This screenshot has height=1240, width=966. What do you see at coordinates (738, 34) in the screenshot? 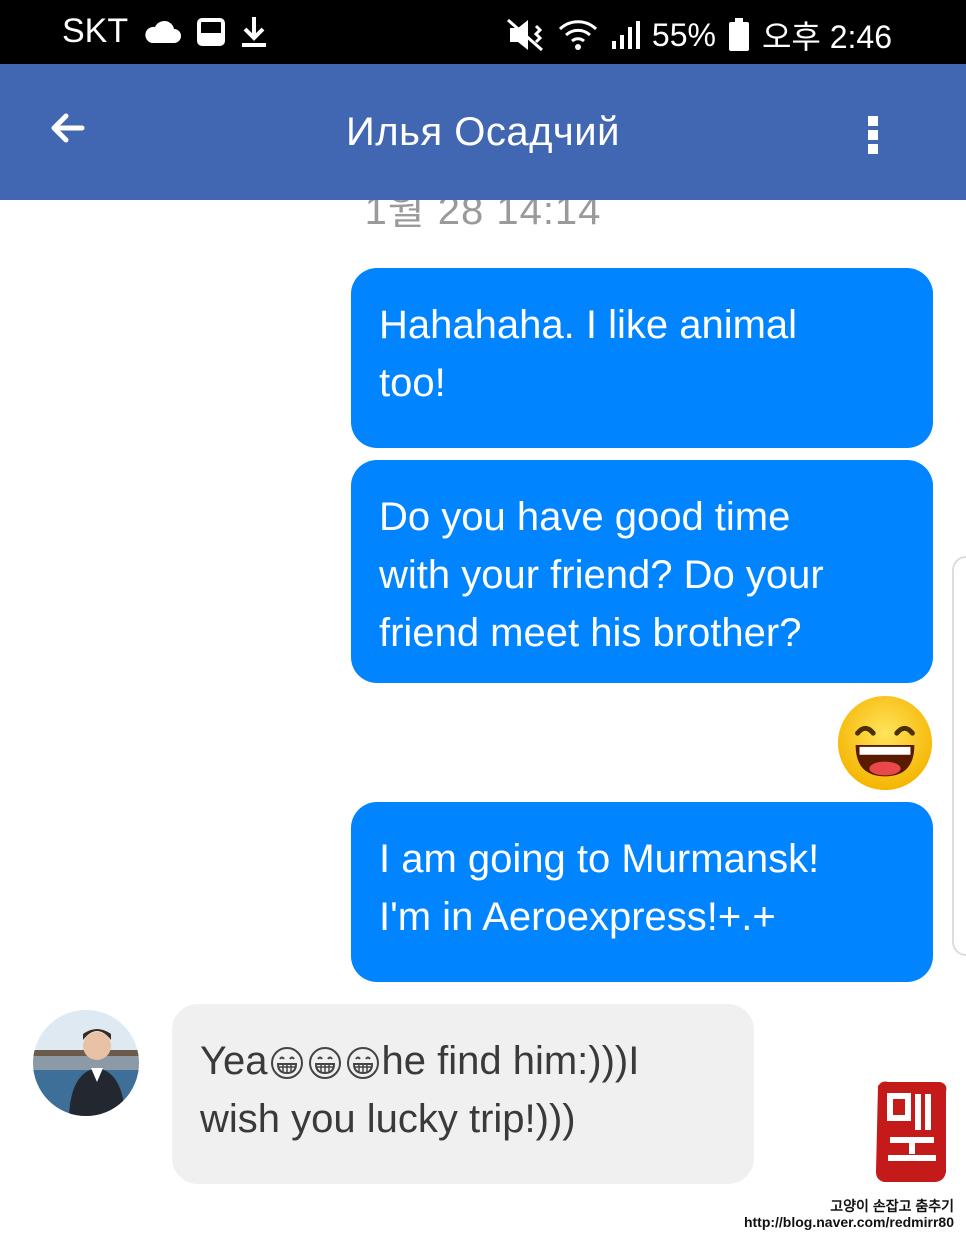
I see `battery-icon` at bounding box center [738, 34].